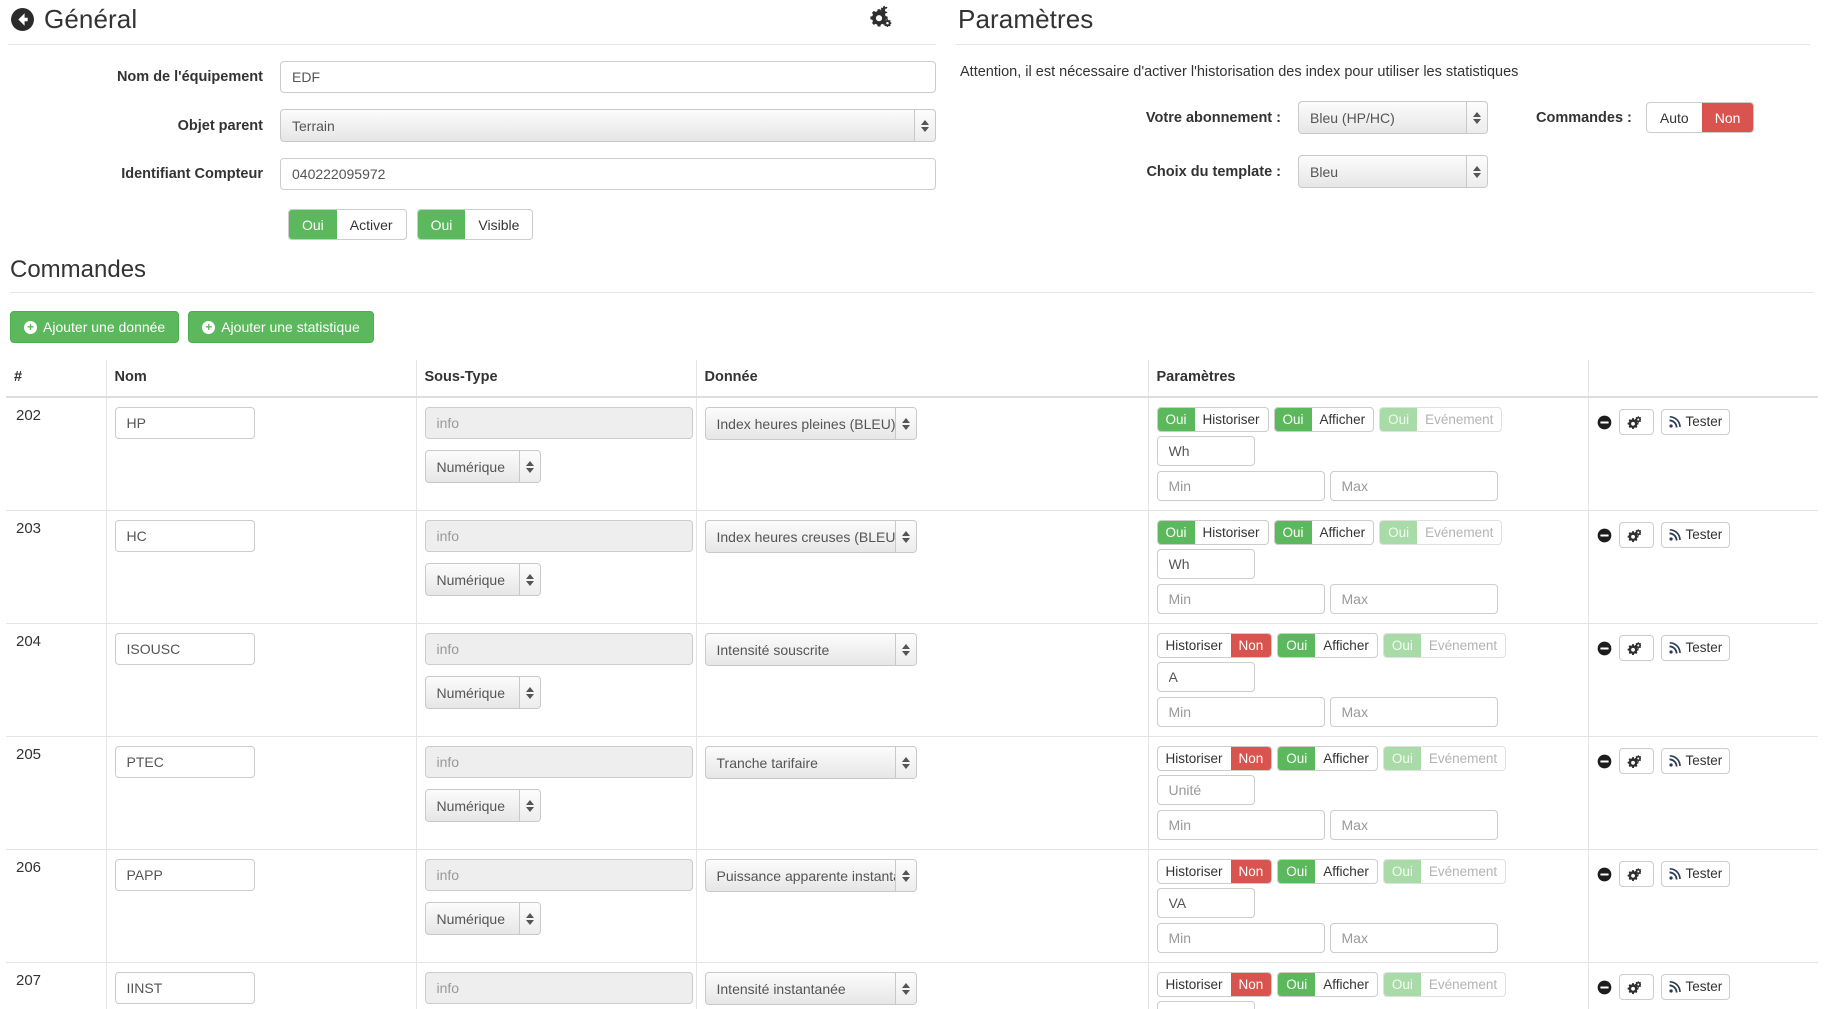 This screenshot has width=1824, height=1009. I want to click on equipment-name-input, so click(608, 77).